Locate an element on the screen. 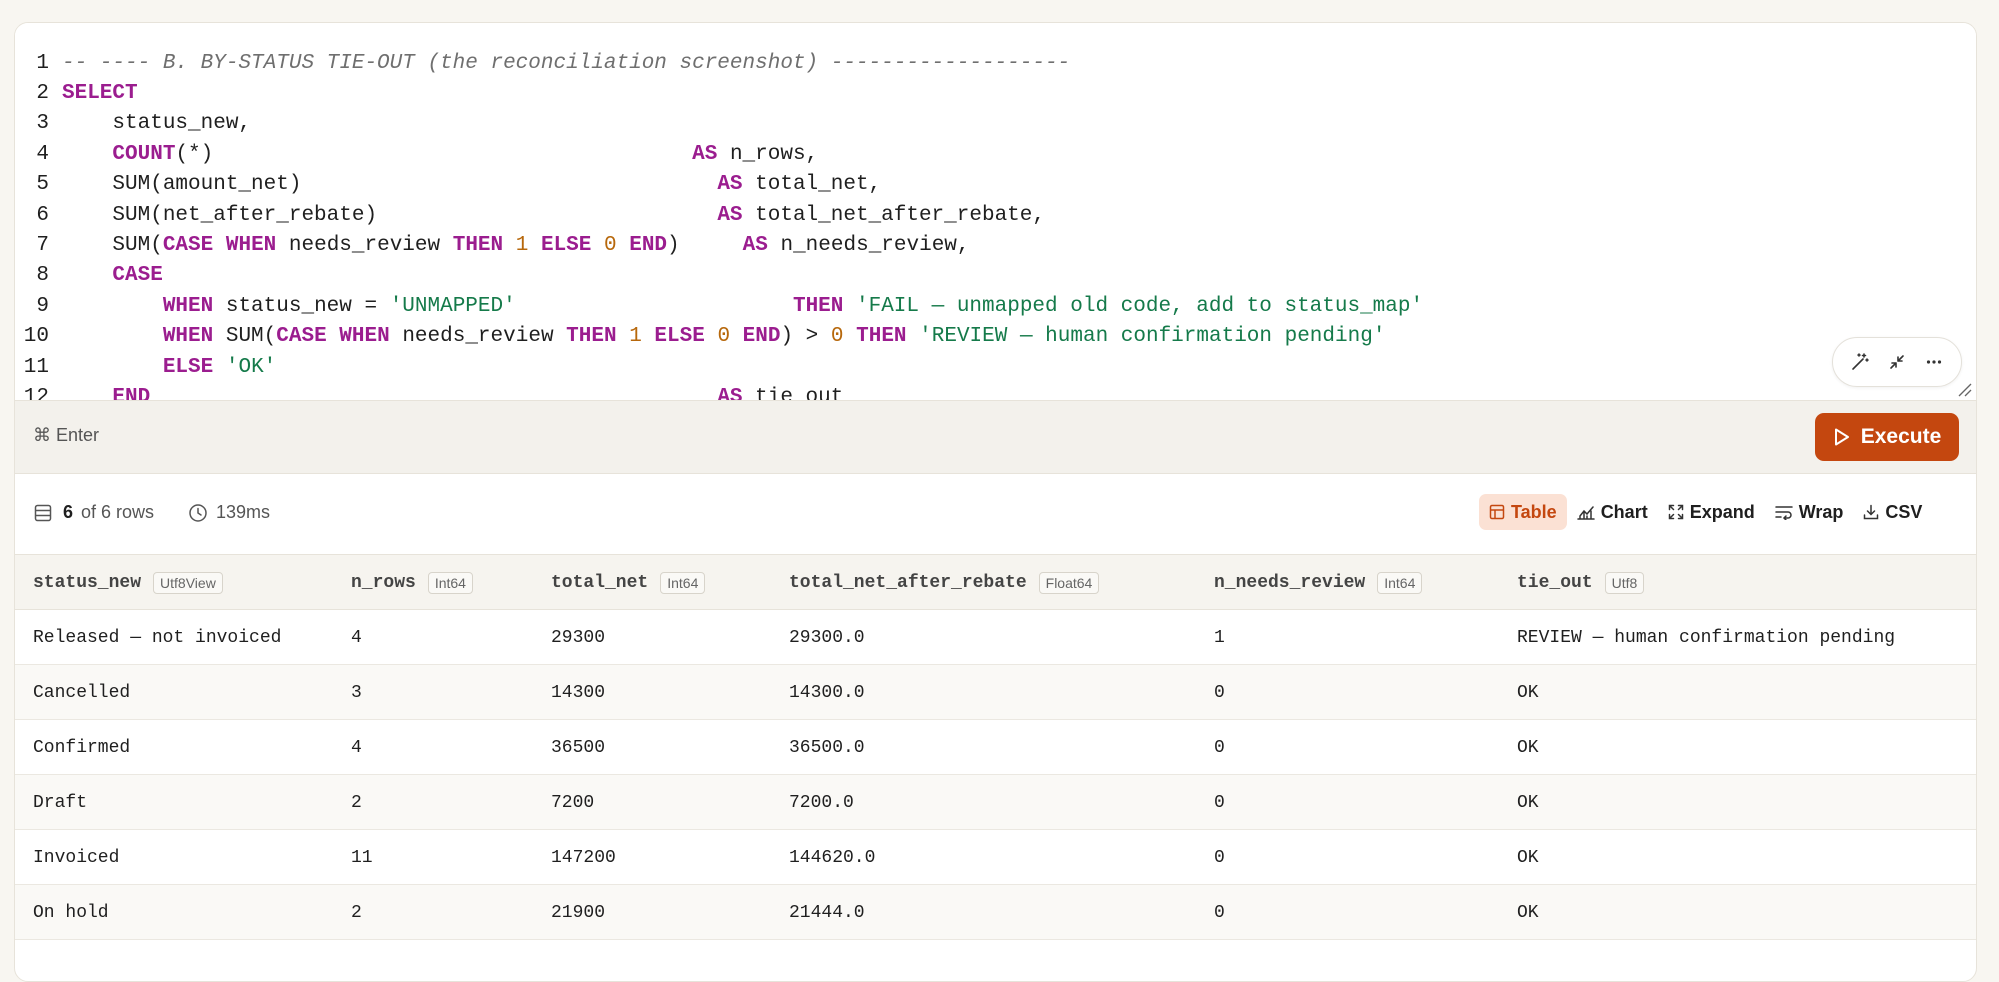 This screenshot has width=1999, height=982. line-number: 8 is located at coordinates (42, 276).